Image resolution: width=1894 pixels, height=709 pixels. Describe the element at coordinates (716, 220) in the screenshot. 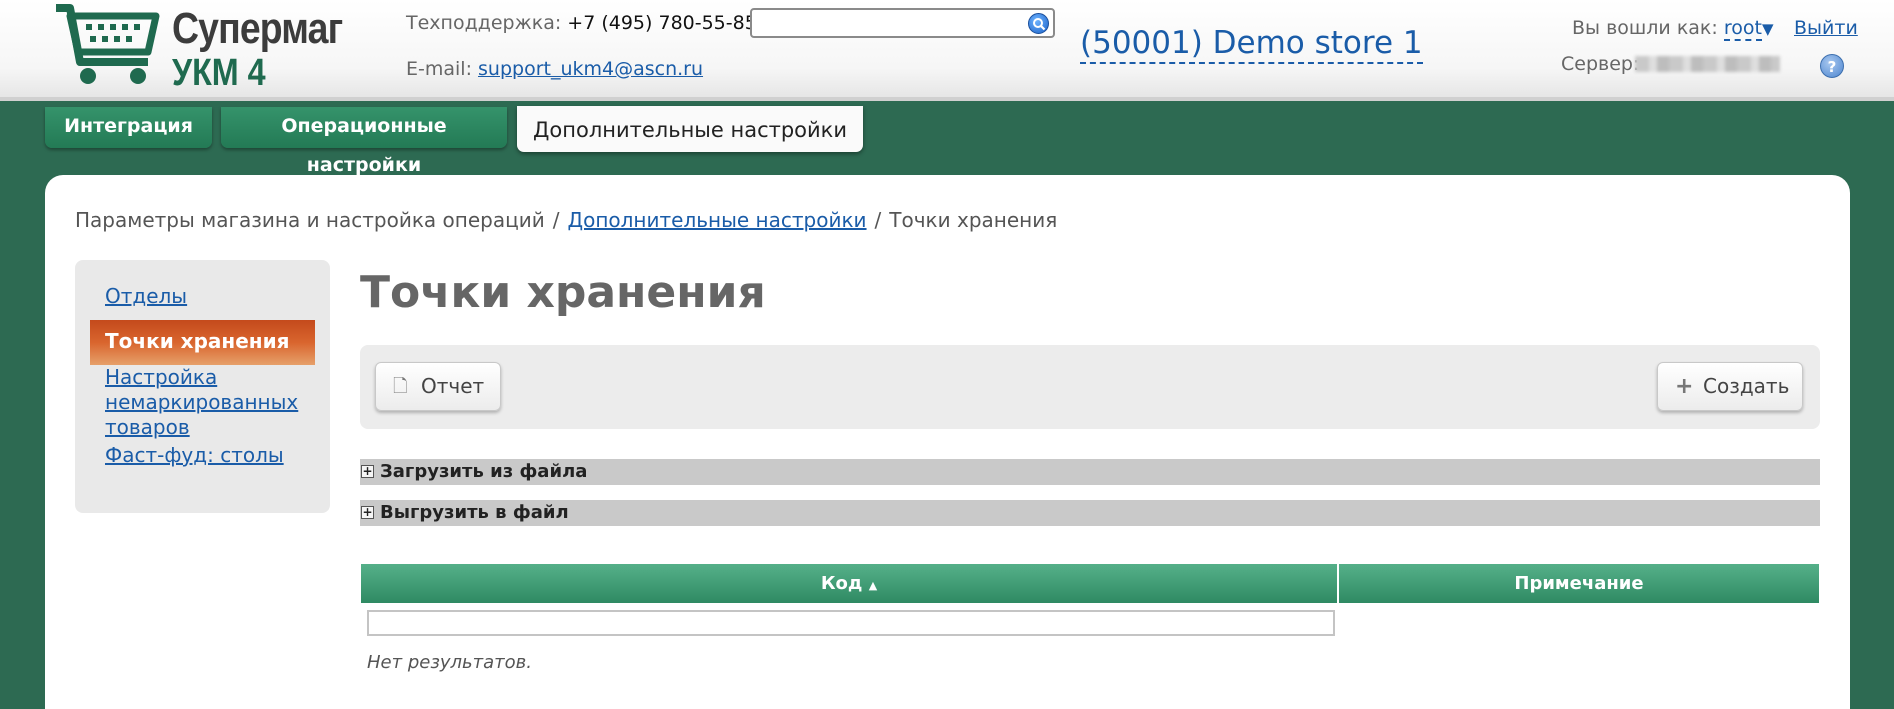

I see `breadcrumb-item-additional-settings: Дополнительные настройки` at that location.